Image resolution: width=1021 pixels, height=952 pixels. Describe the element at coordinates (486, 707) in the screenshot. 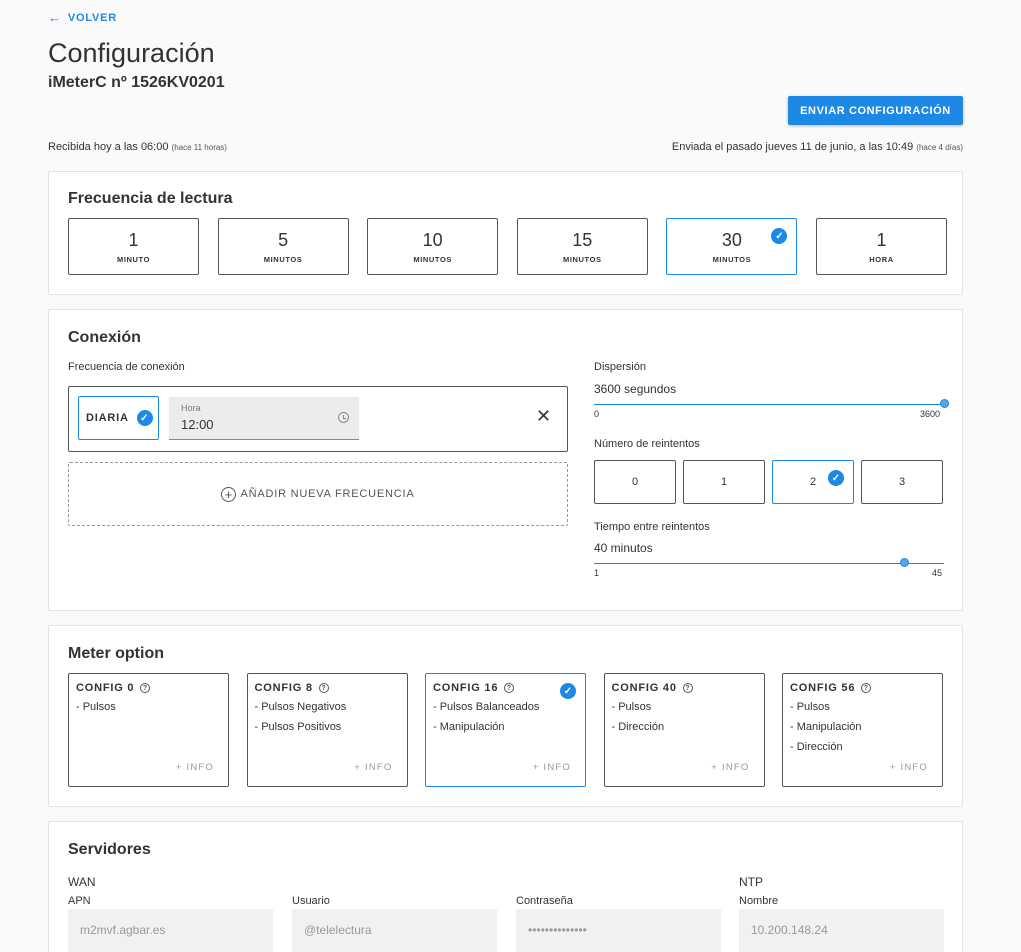

I see `meter-config-feature: - Pulsos Balanceados` at that location.